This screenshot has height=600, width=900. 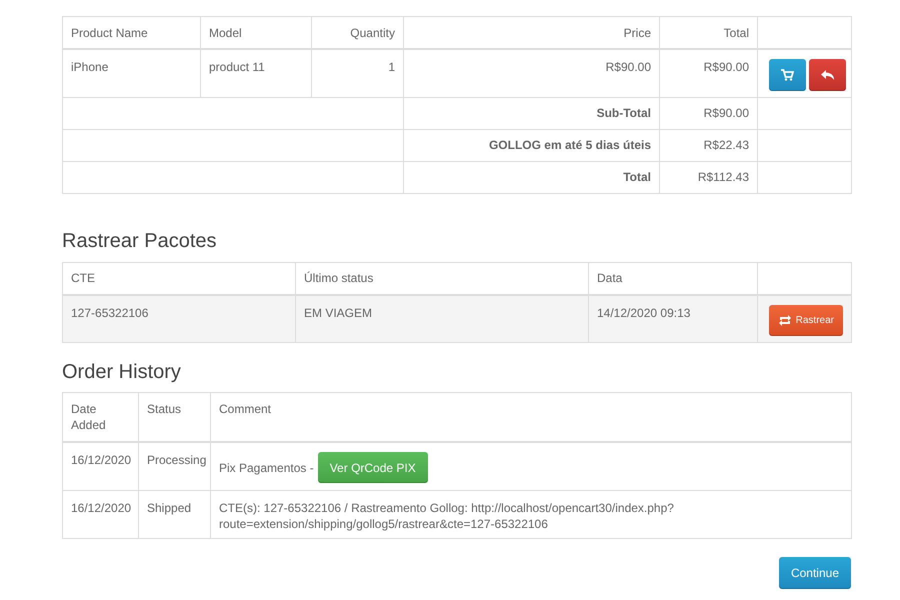 I want to click on section-title: Rastrear Pacotes, so click(x=140, y=241).